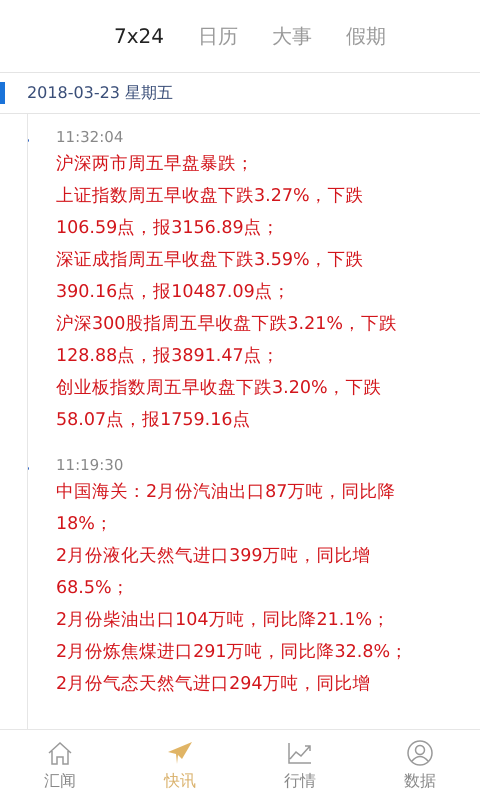 Image resolution: width=480 pixels, height=800 pixels. Describe the element at coordinates (233, 652) in the screenshot. I see `news-text: 2月份炼焦煤进口291万吨，同比降32.8%；` at that location.